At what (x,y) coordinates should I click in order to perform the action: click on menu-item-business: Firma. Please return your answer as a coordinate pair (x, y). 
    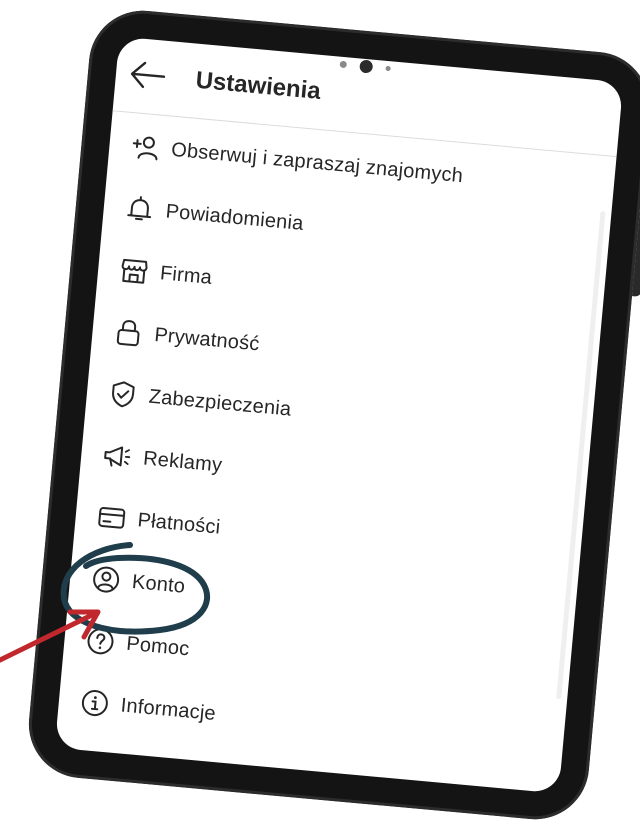
    Looking at the image, I should click on (164, 273).